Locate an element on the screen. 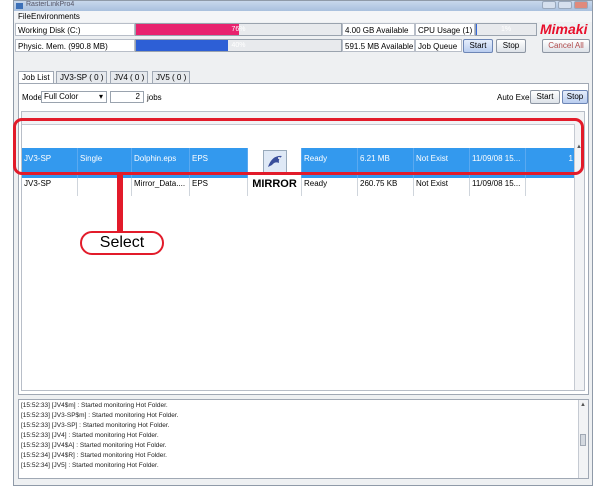  cpu-usage-percent: 1% is located at coordinates (506, 29).